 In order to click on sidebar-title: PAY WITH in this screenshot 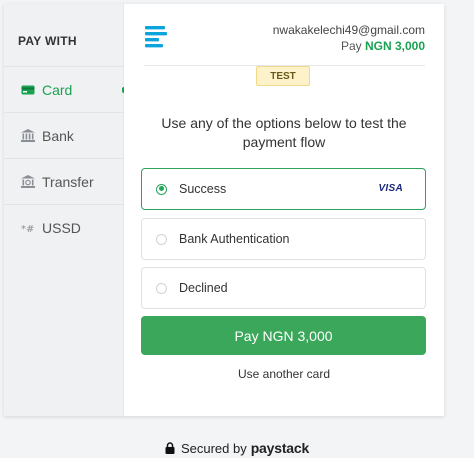, I will do `click(47, 41)`.